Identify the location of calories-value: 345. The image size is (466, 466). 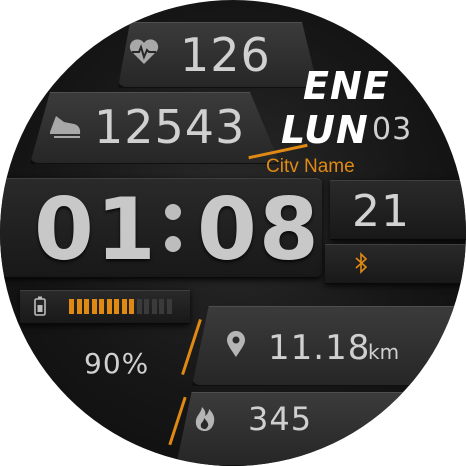
(280, 419).